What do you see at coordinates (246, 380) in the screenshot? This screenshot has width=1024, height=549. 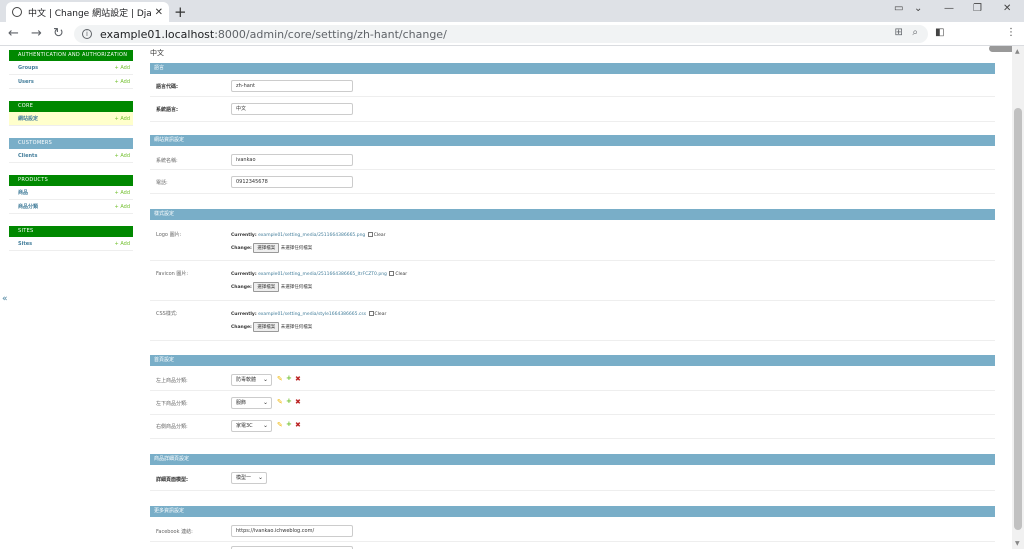 I see `select-value: 防毒軟體` at bounding box center [246, 380].